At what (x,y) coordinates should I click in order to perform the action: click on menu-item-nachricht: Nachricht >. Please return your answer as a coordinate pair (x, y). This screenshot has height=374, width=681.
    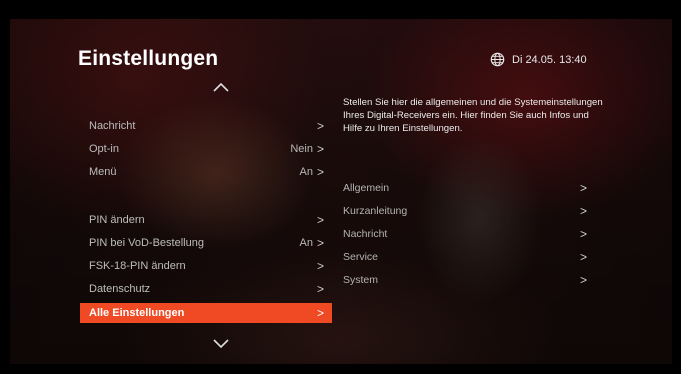
    Looking at the image, I should click on (206, 126).